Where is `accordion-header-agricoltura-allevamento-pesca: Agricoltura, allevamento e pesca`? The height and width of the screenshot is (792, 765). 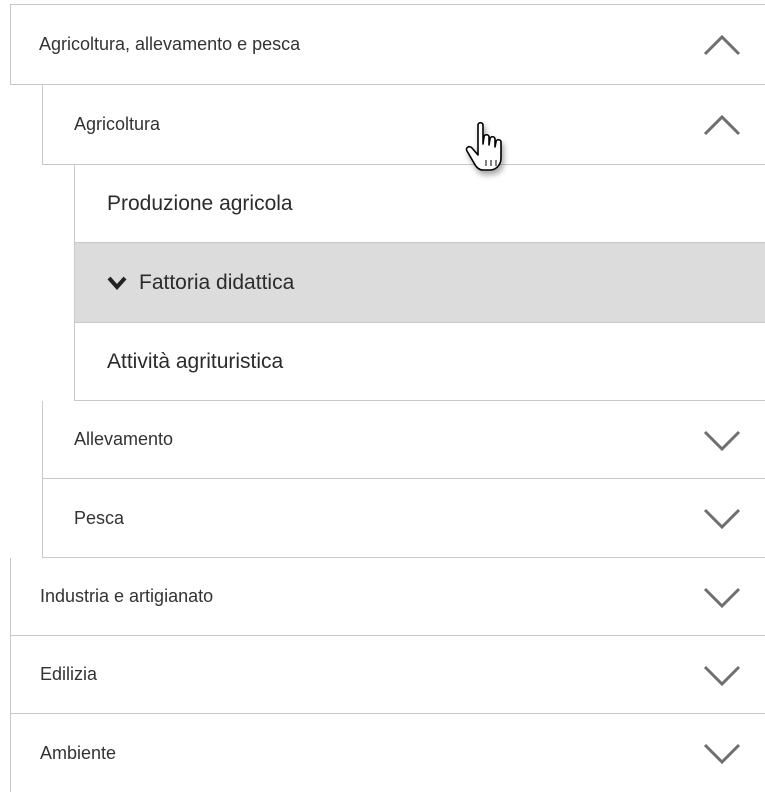 accordion-header-agricoltura-allevamento-pesca: Agricoltura, allevamento e pesca is located at coordinates (387, 44).